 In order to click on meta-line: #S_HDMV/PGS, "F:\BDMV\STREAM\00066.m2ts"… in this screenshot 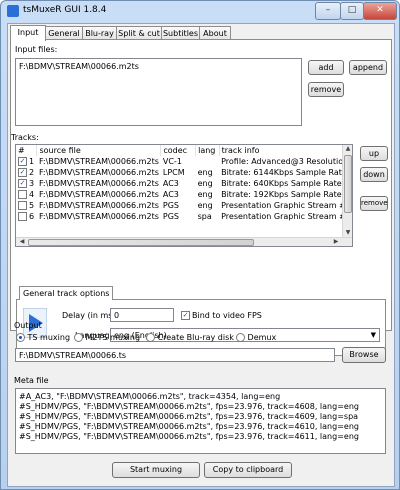, I will do `click(189, 416)`.